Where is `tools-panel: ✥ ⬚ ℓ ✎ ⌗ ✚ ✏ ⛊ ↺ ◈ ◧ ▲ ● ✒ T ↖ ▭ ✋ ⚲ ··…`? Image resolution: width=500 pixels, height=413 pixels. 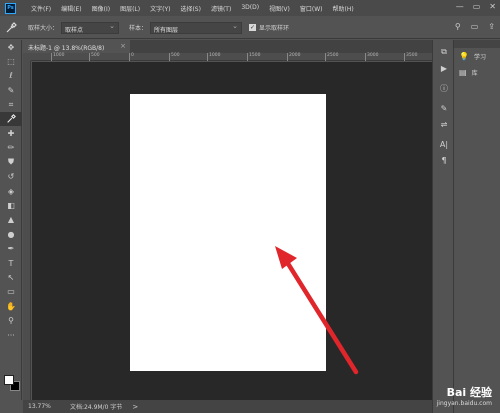 tools-panel: ✥ ⬚ ℓ ✎ ⌗ ✚ ✏ ⛊ ↺ ◈ ◧ ▲ ● ✒ T ↖ ▭ ✋ ⚲ ··… is located at coordinates (11, 220).